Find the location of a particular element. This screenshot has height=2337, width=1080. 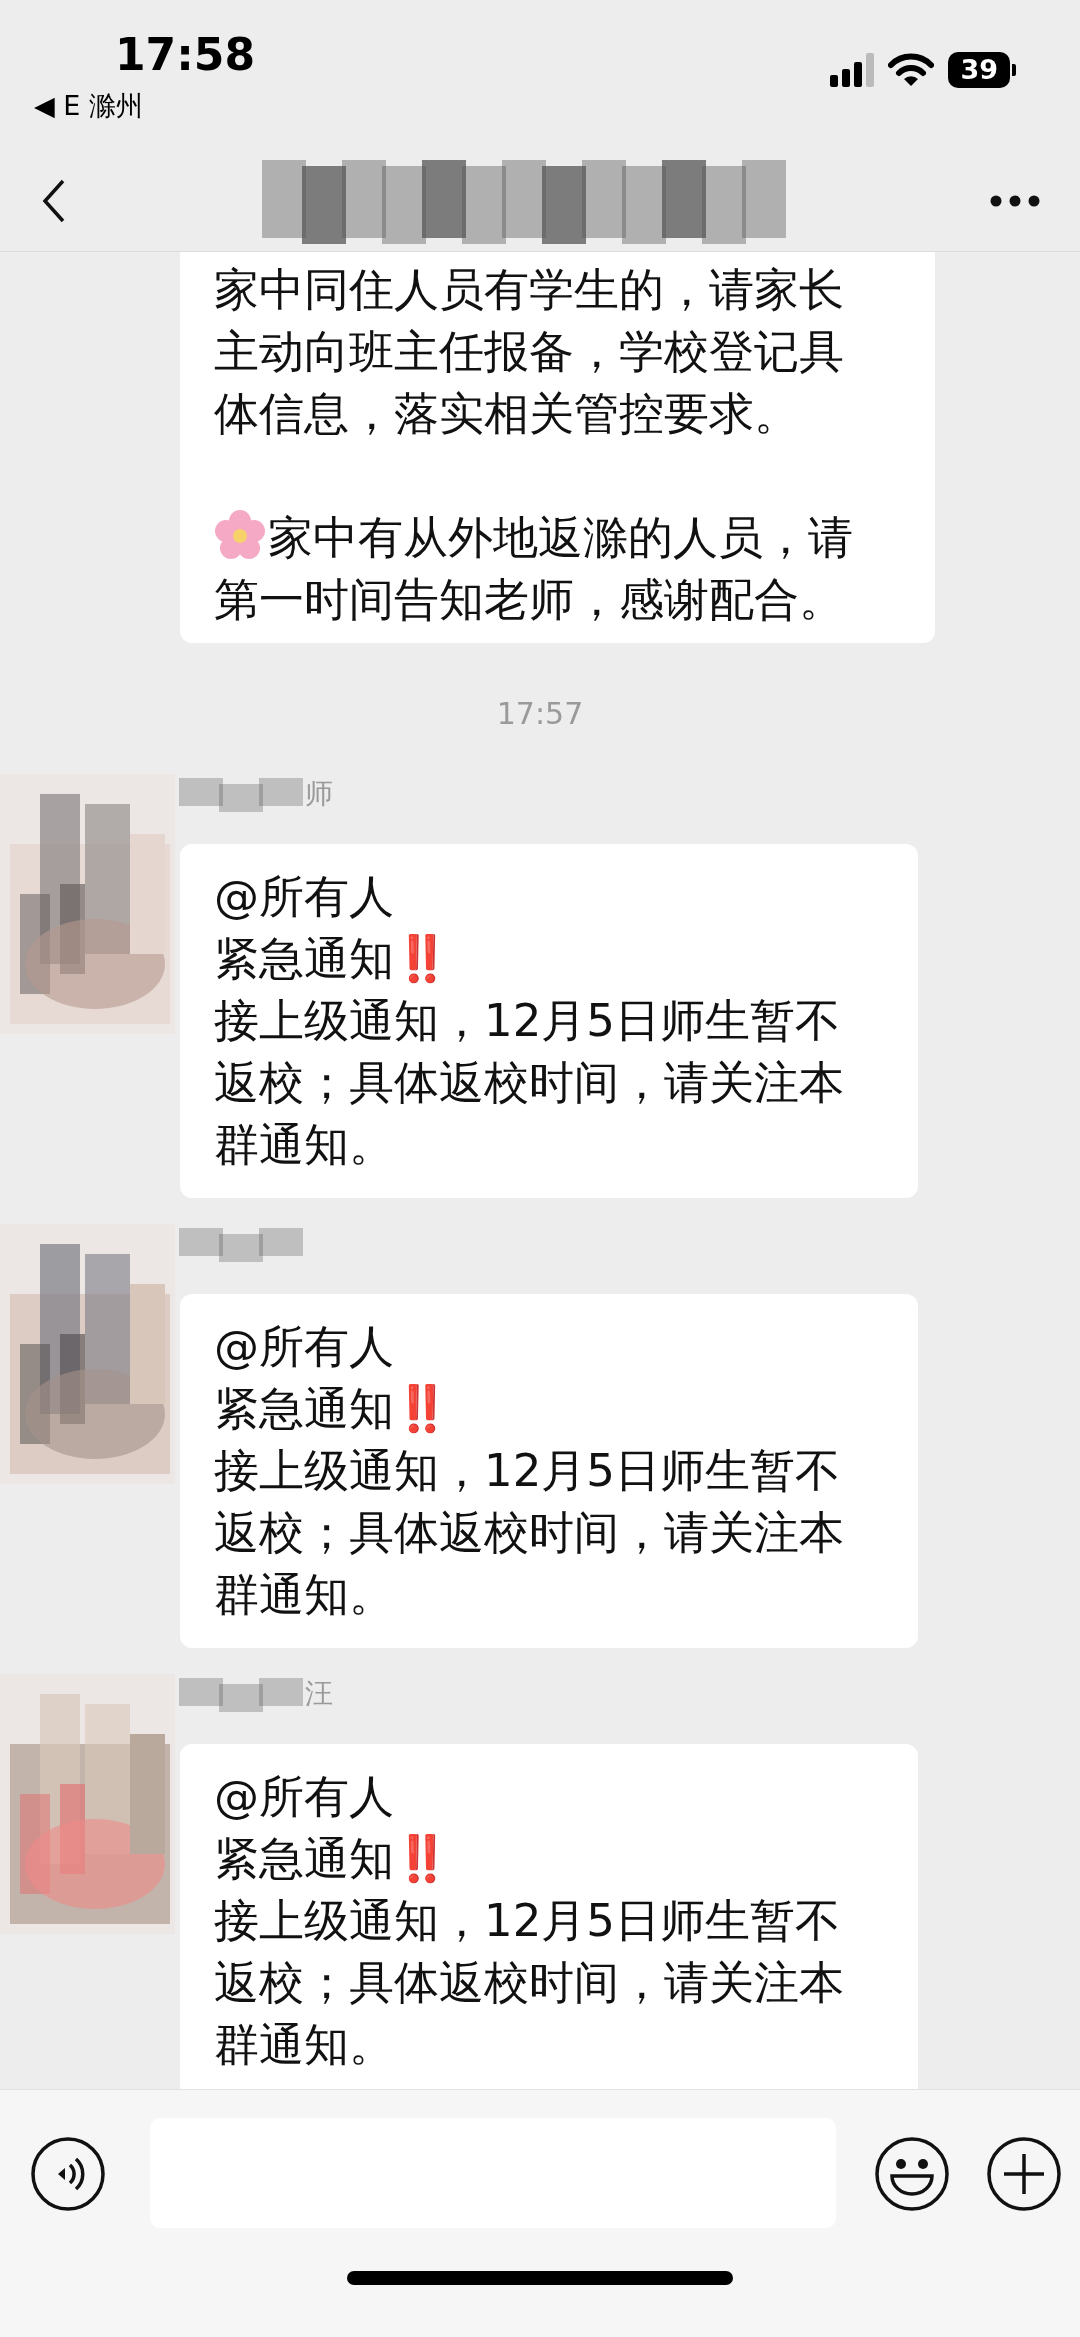

back-to-app-link: ◀ E 滁州 is located at coordinates (88, 106).